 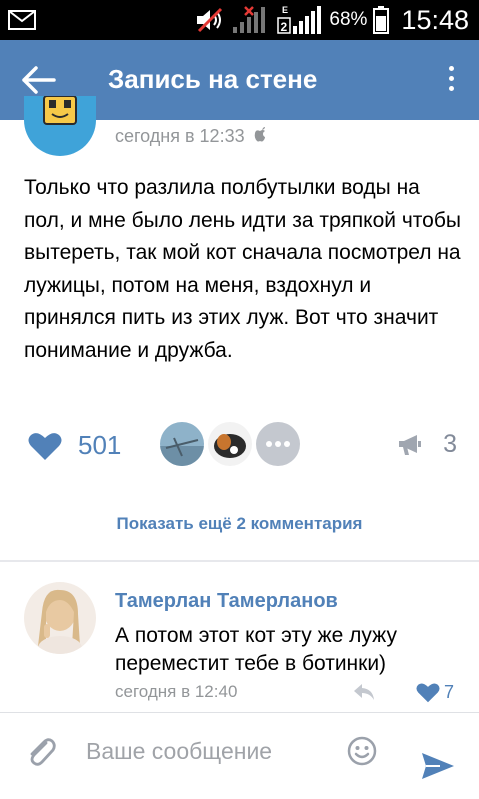 I want to click on more-dots-icon, so click(x=278, y=444).